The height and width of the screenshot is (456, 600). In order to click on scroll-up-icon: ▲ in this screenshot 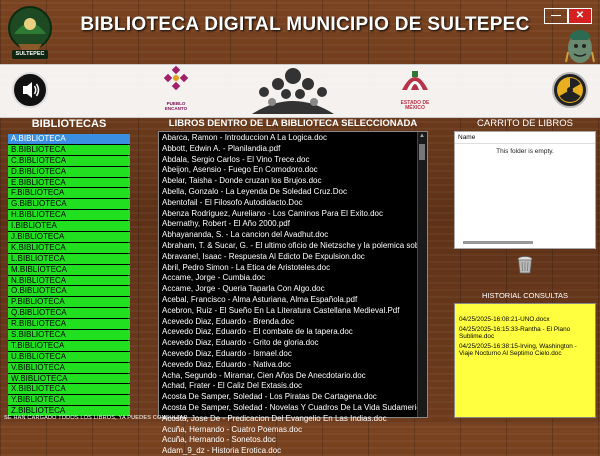, I will do `click(422, 136)`.